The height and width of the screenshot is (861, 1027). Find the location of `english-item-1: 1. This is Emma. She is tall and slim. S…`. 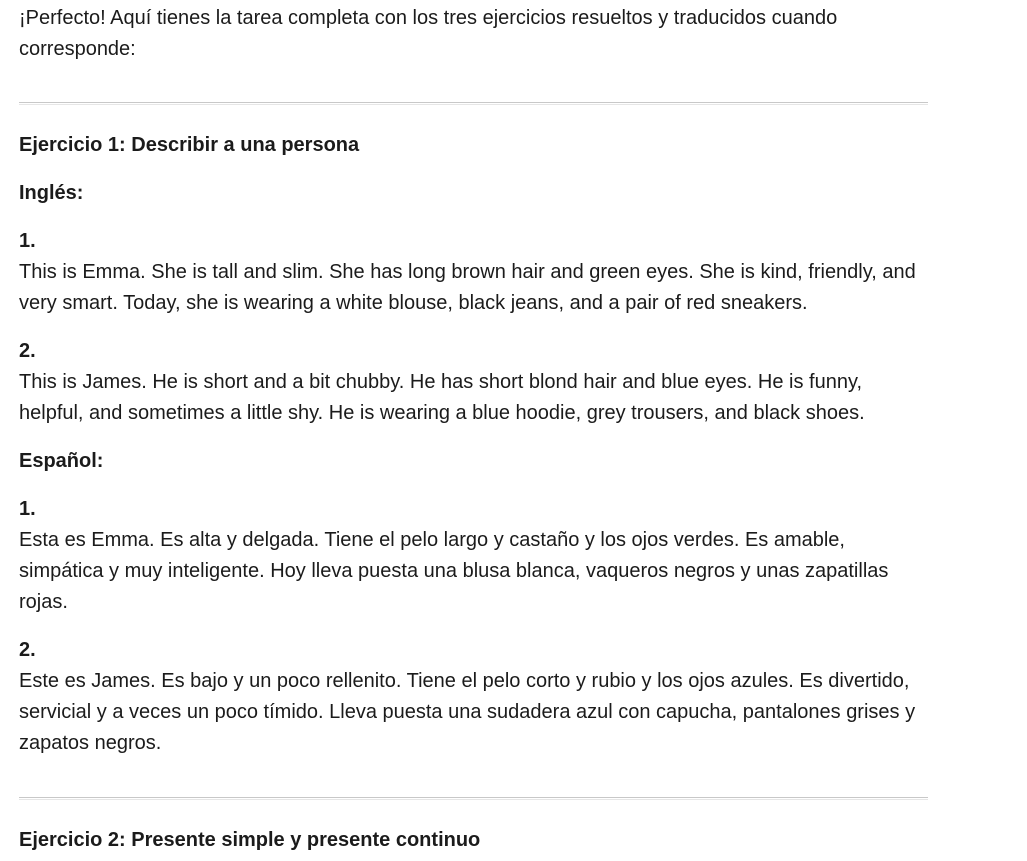

english-item-1: 1. This is Emma. She is tall and slim. S… is located at coordinates (474, 272).